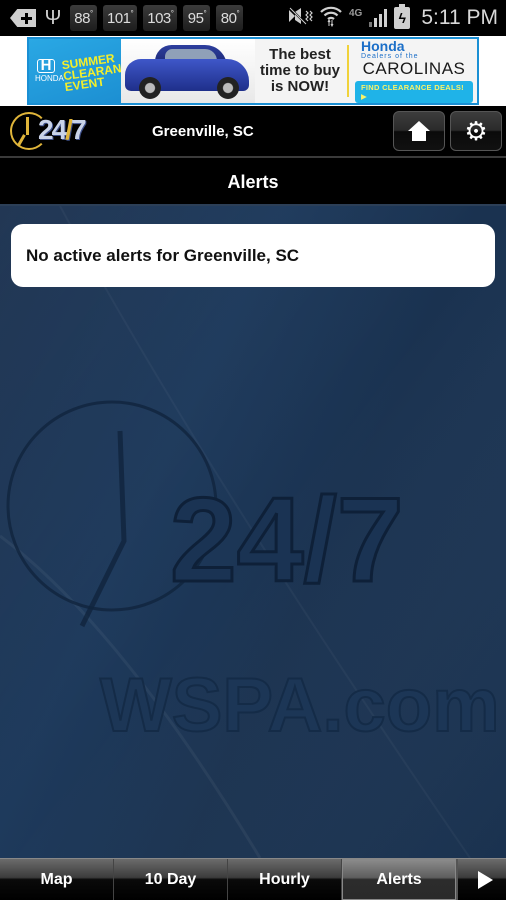  What do you see at coordinates (414, 68) in the screenshot?
I see `dealer-name: CAROLINAS` at bounding box center [414, 68].